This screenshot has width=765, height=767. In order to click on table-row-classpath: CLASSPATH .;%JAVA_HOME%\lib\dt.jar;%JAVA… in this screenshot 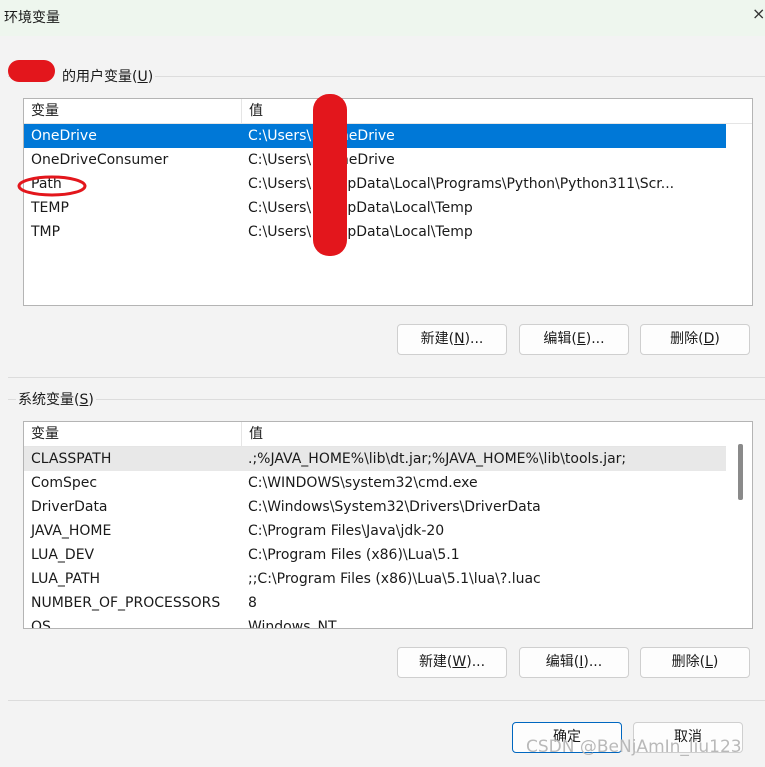, I will do `click(375, 459)`.